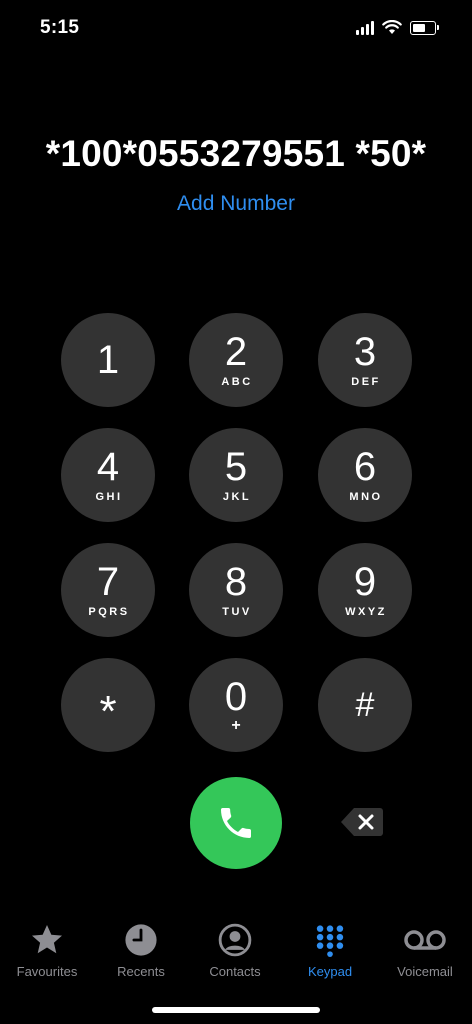 The height and width of the screenshot is (1024, 472). Describe the element at coordinates (235, 940) in the screenshot. I see `person-circle-icon` at that location.